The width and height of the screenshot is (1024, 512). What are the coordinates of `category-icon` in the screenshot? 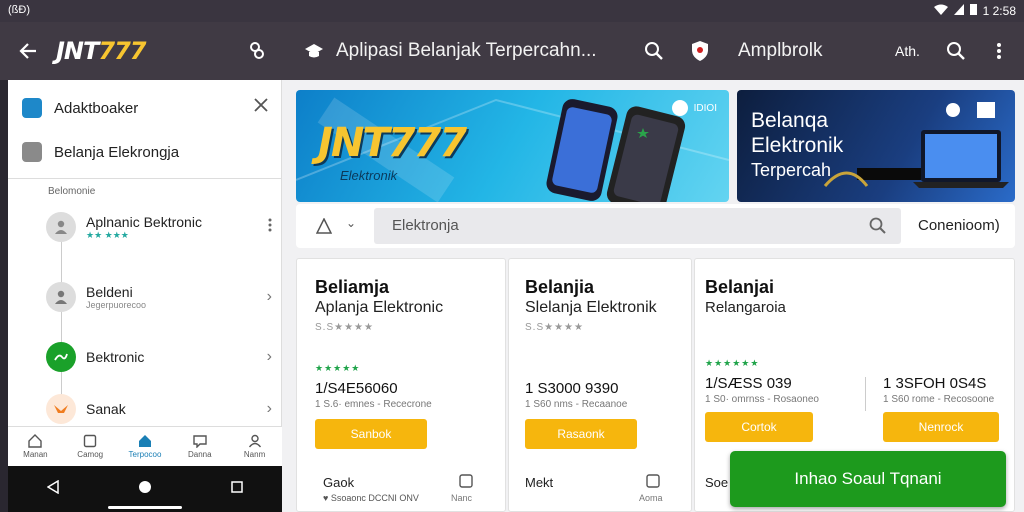 It's located at (324, 228).